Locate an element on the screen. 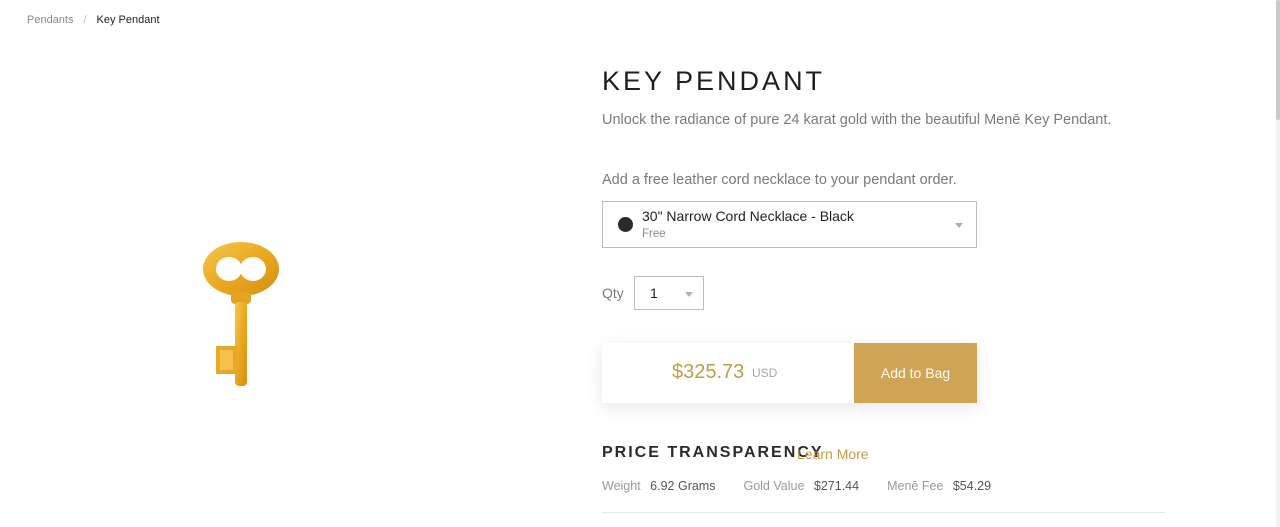 This screenshot has width=1280, height=527. price-currency: USD is located at coordinates (765, 373).